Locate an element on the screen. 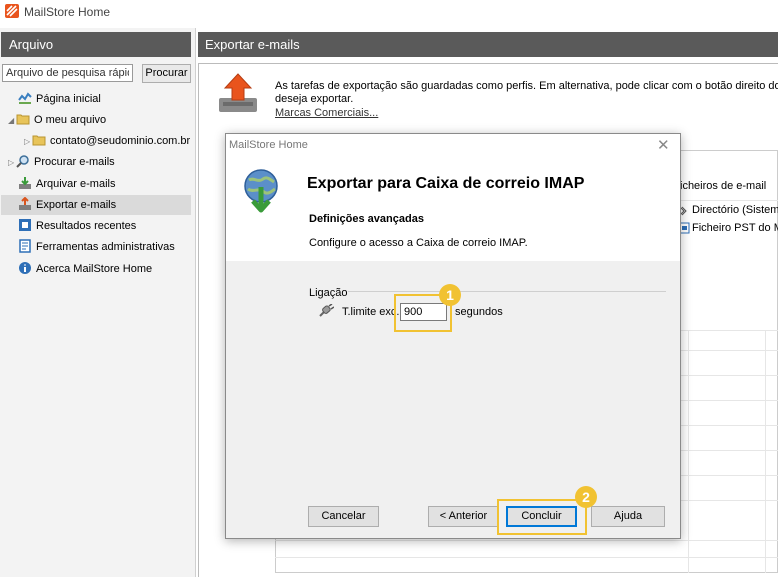 Image resolution: width=778 pixels, height=577 pixels. quick-search-input is located at coordinates (67, 73).